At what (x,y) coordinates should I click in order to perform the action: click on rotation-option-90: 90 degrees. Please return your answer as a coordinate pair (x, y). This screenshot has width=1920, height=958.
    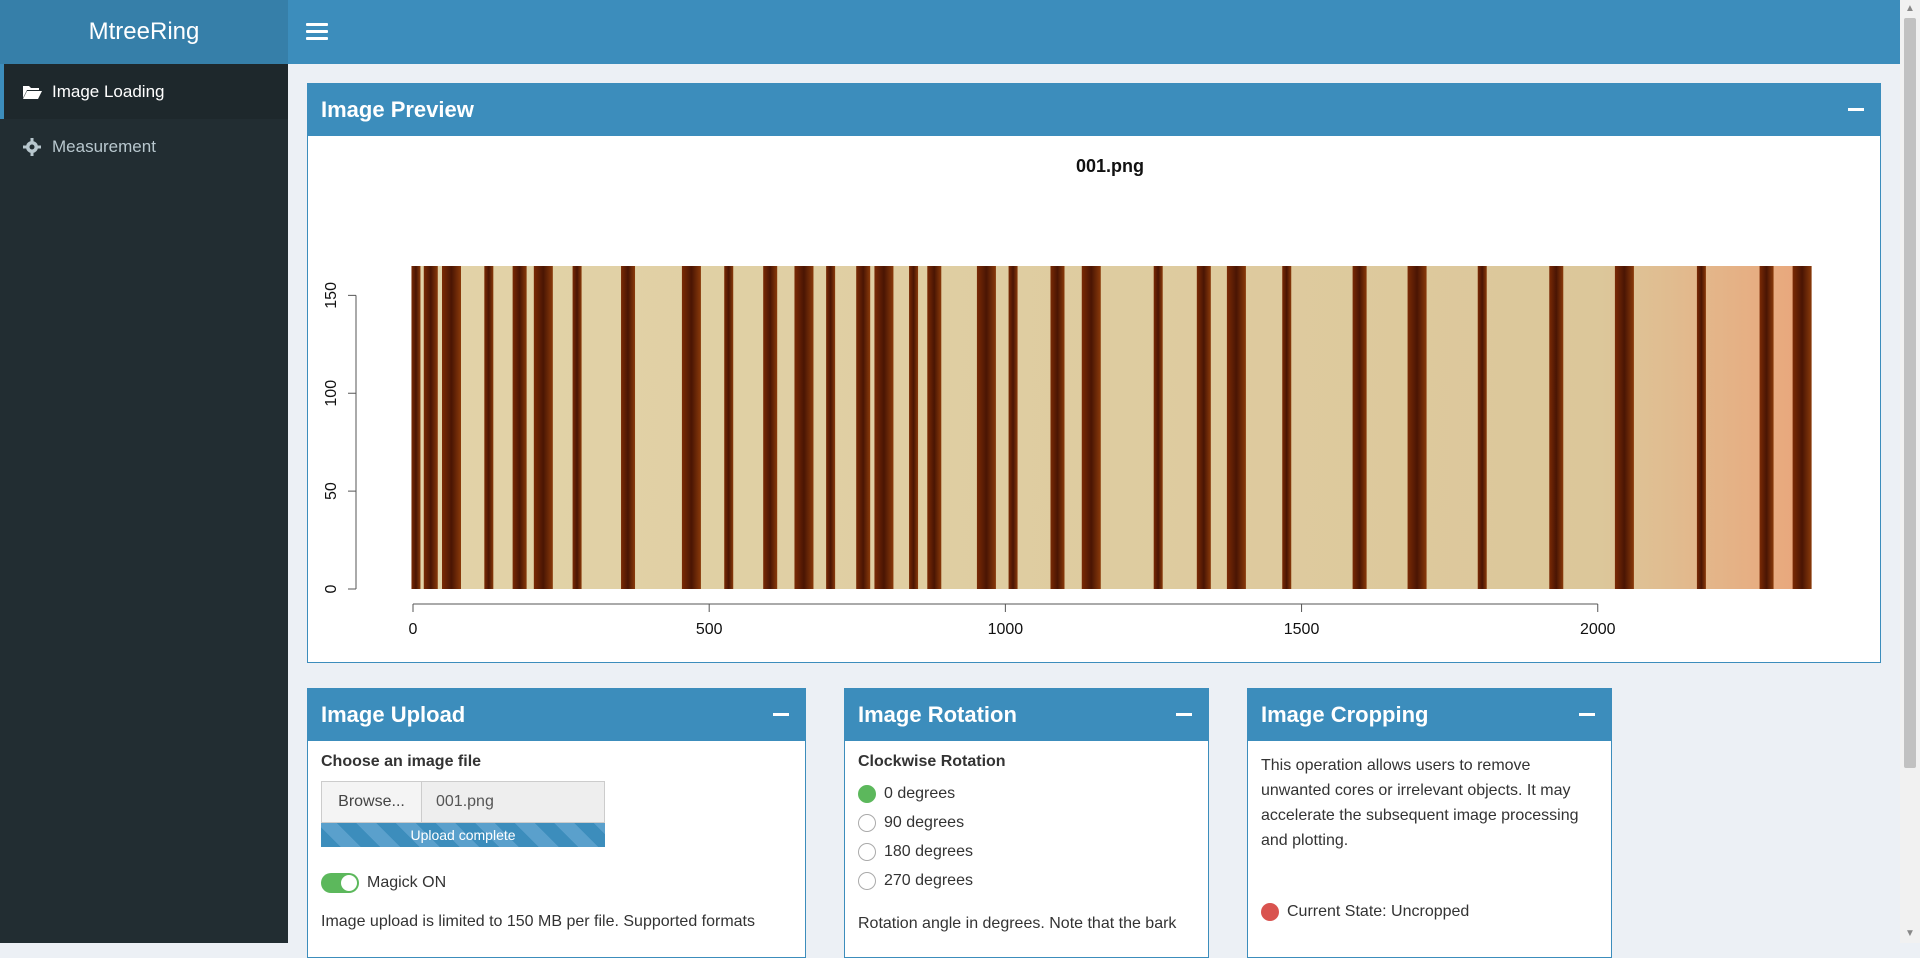
    Looking at the image, I should click on (1026, 822).